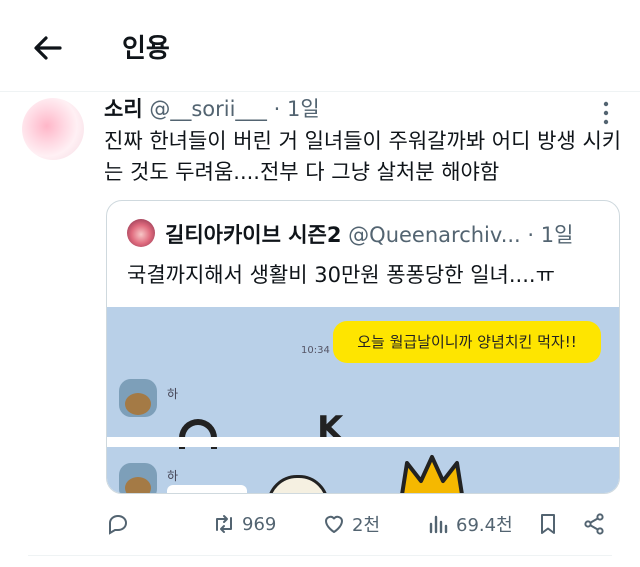 This screenshot has height=567, width=640. What do you see at coordinates (298, 484) in the screenshot?
I see `cloud-sticker` at bounding box center [298, 484].